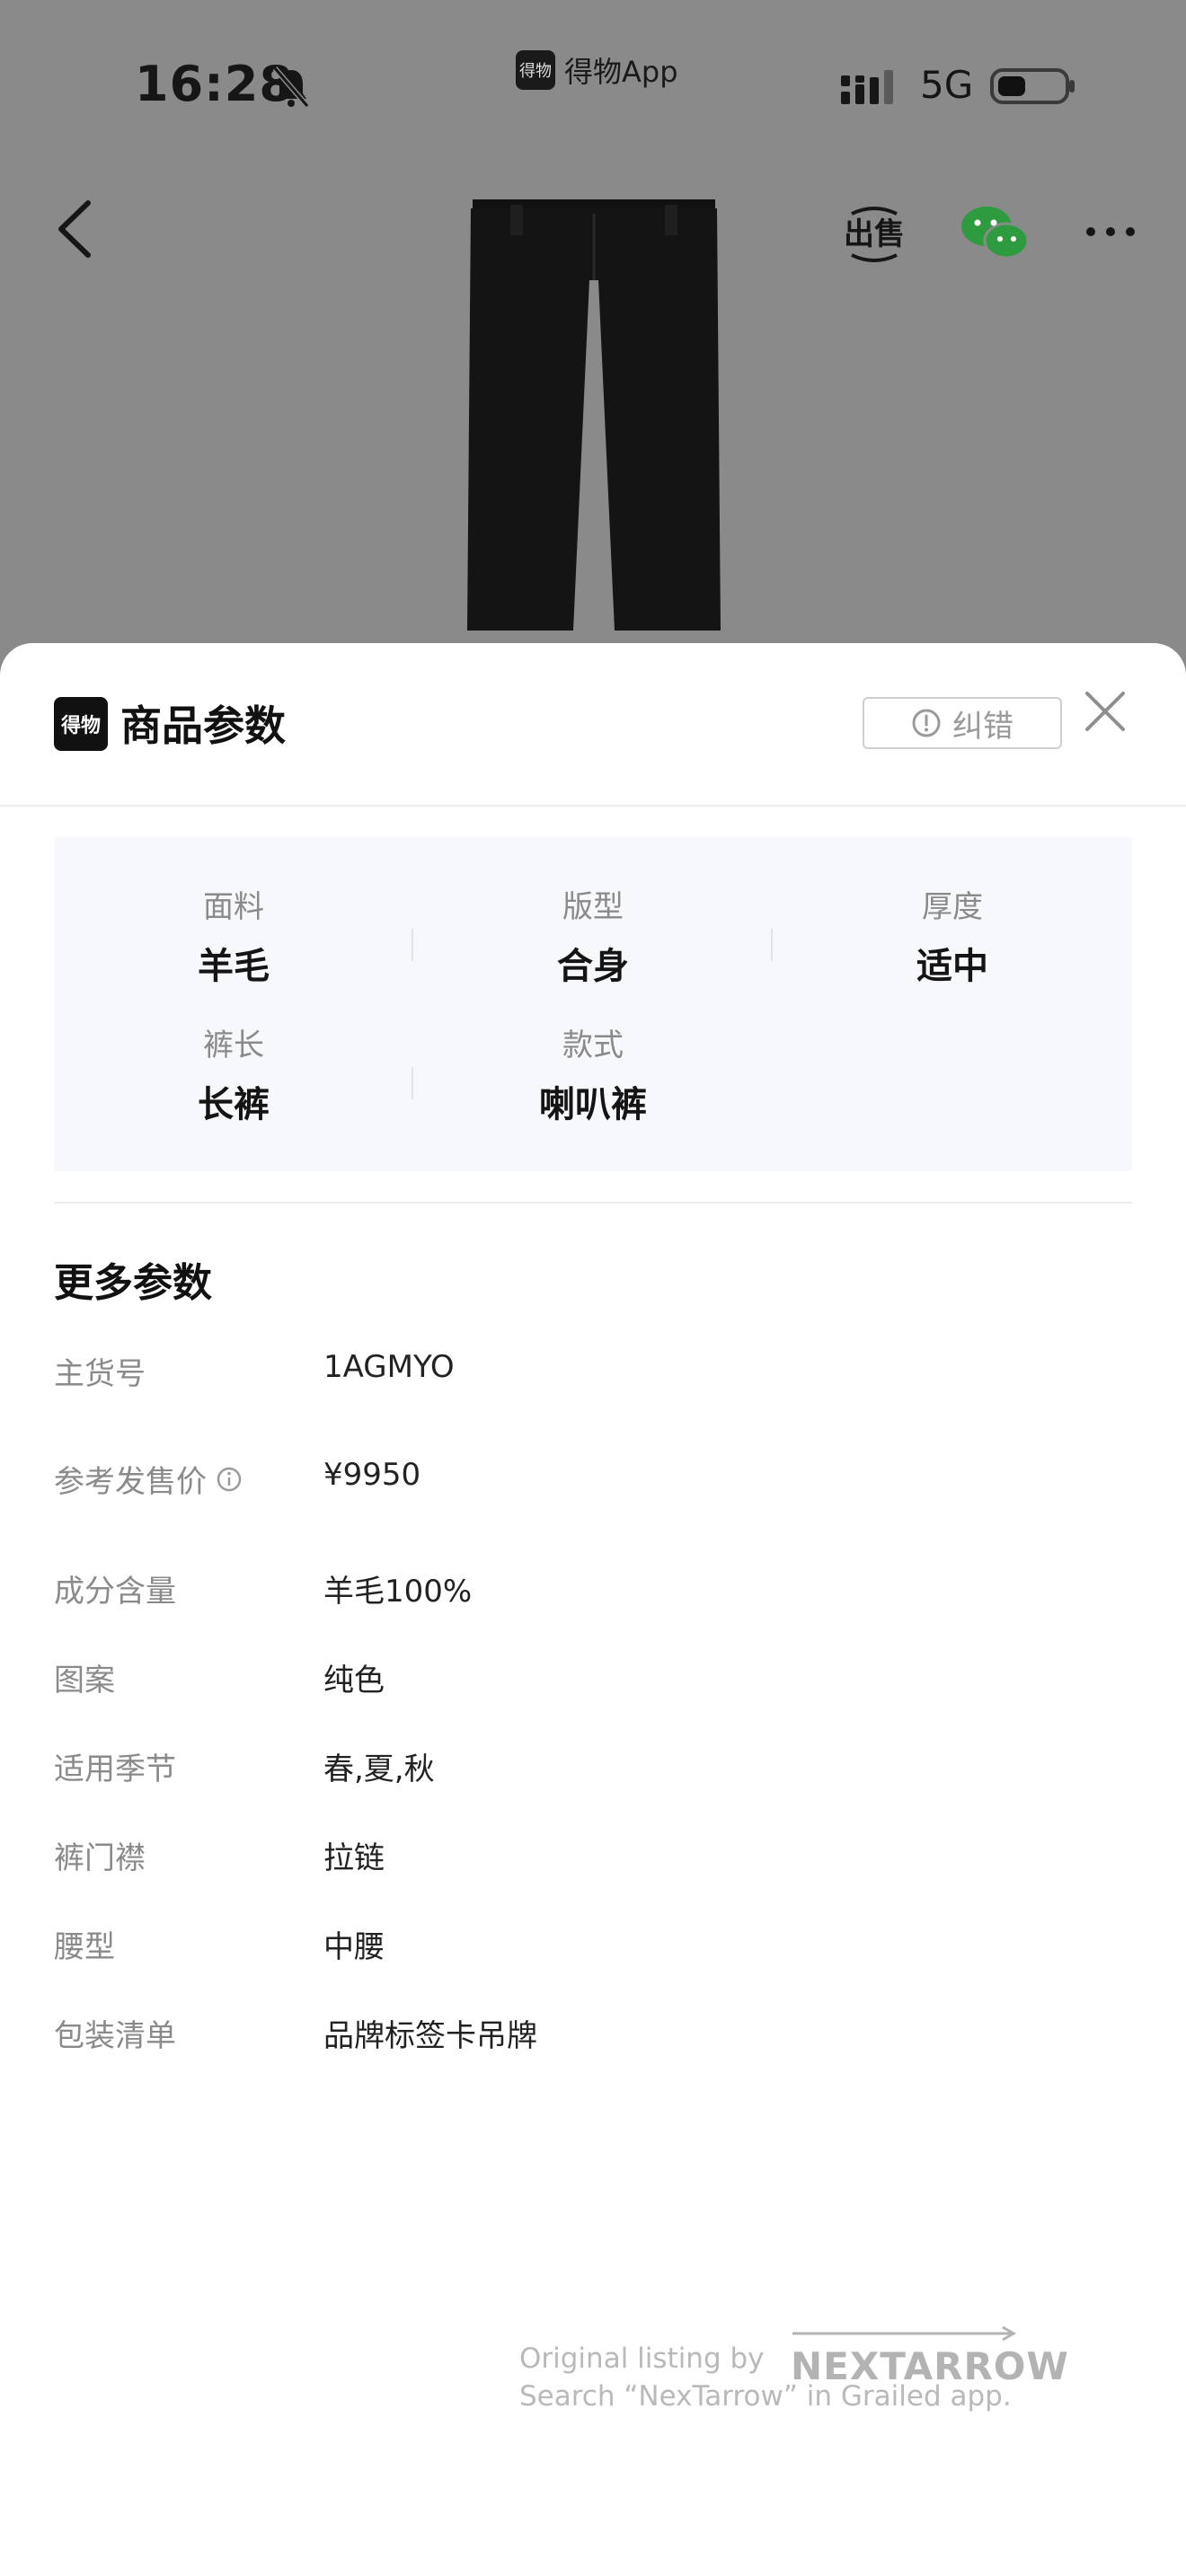 The width and height of the screenshot is (1186, 2576). I want to click on silent-bell-icon, so click(291, 87).